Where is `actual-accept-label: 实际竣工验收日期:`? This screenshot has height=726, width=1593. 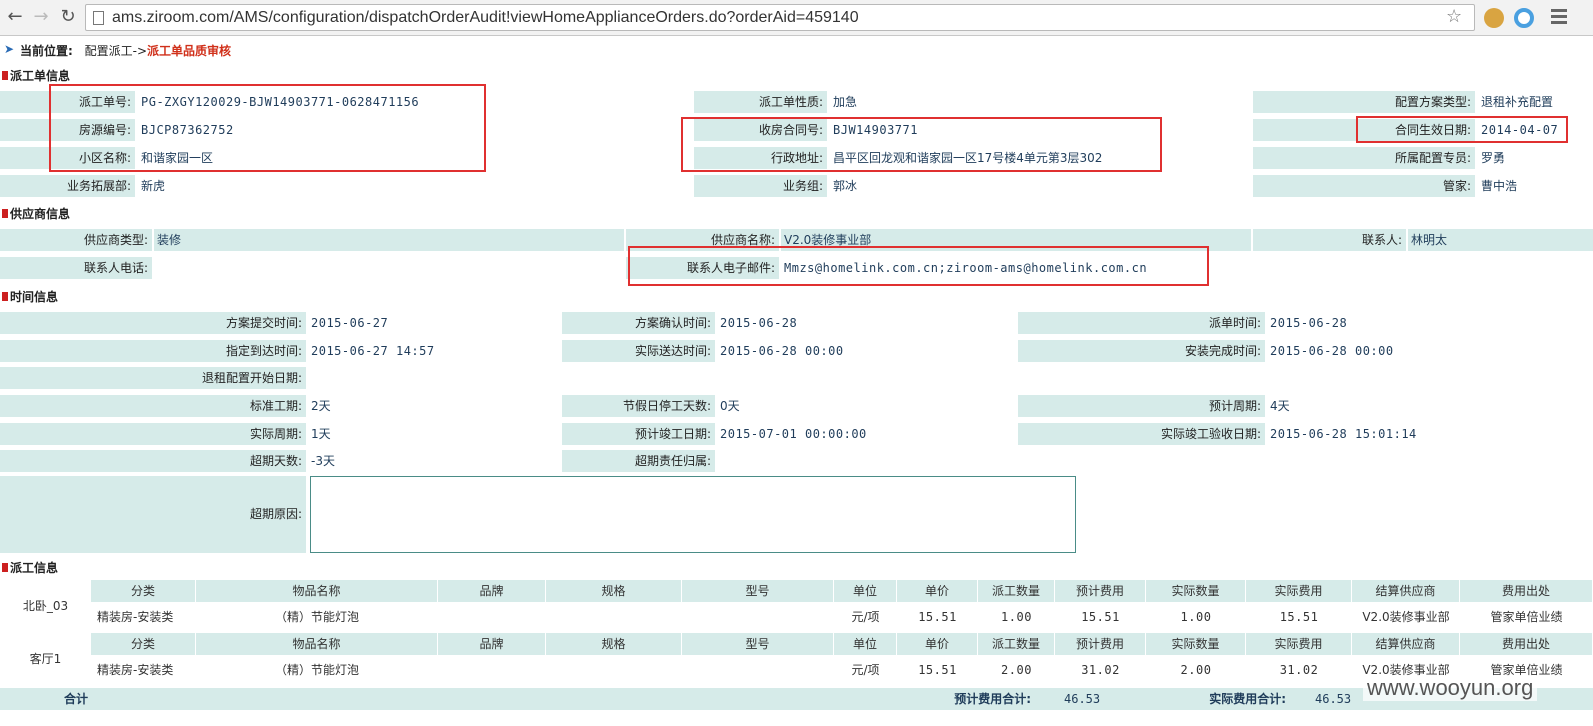 actual-accept-label: 实际竣工验收日期: is located at coordinates (1141, 434).